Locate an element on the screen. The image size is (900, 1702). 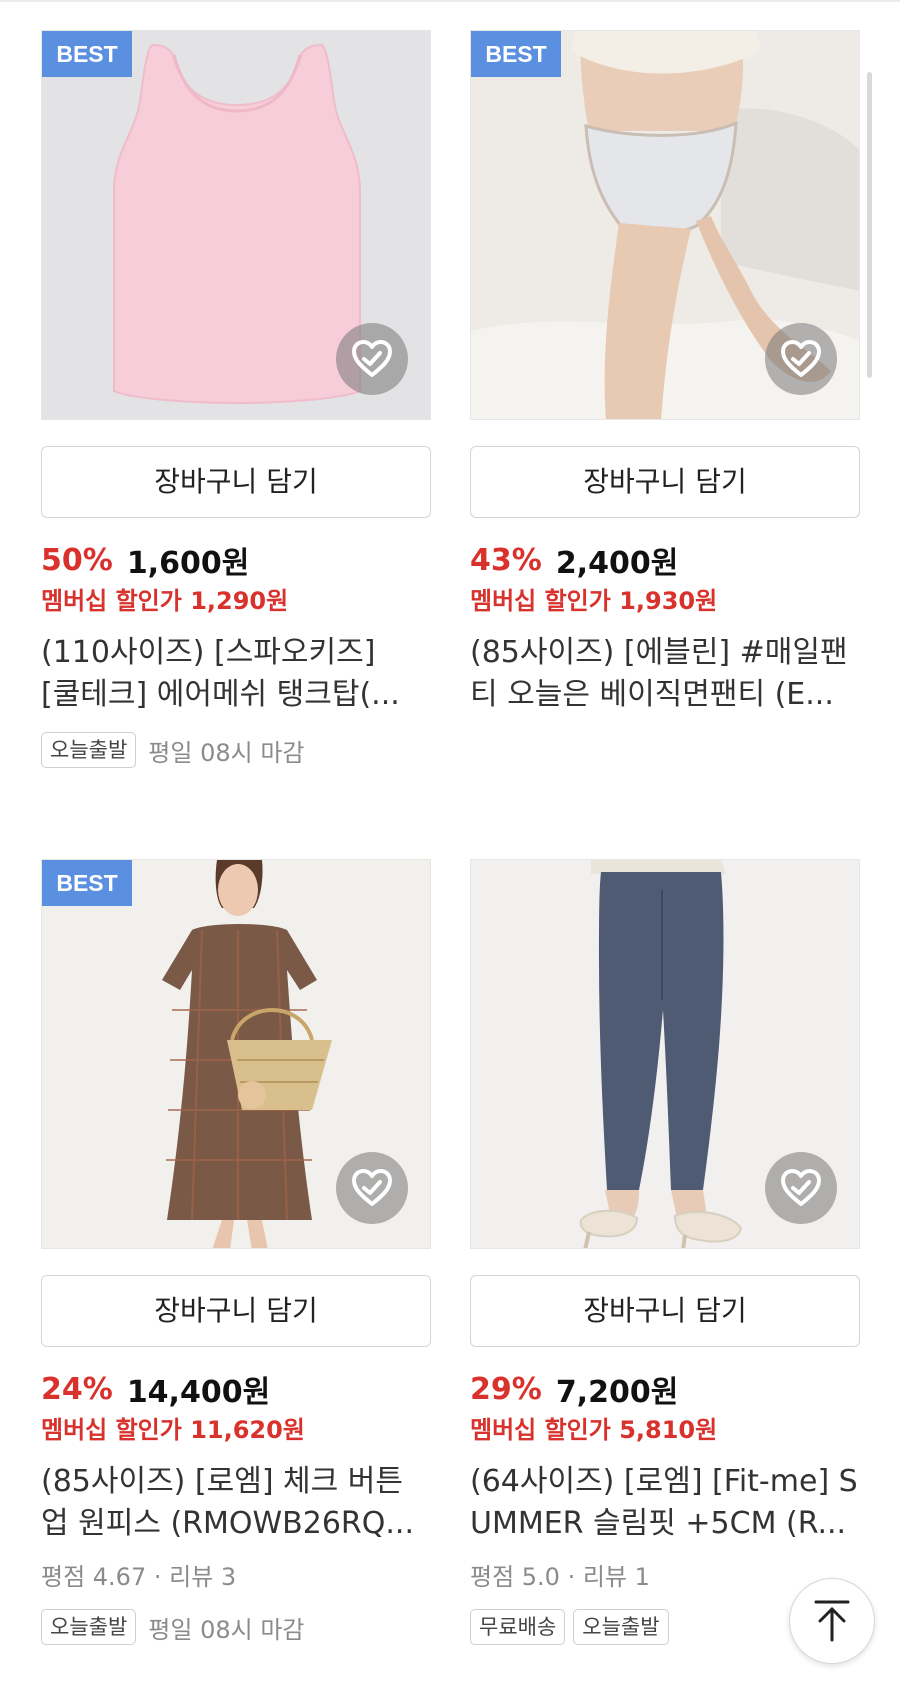
rating-review-count: 평점 4.67 · 리뷰 3 is located at coordinates (139, 1577).